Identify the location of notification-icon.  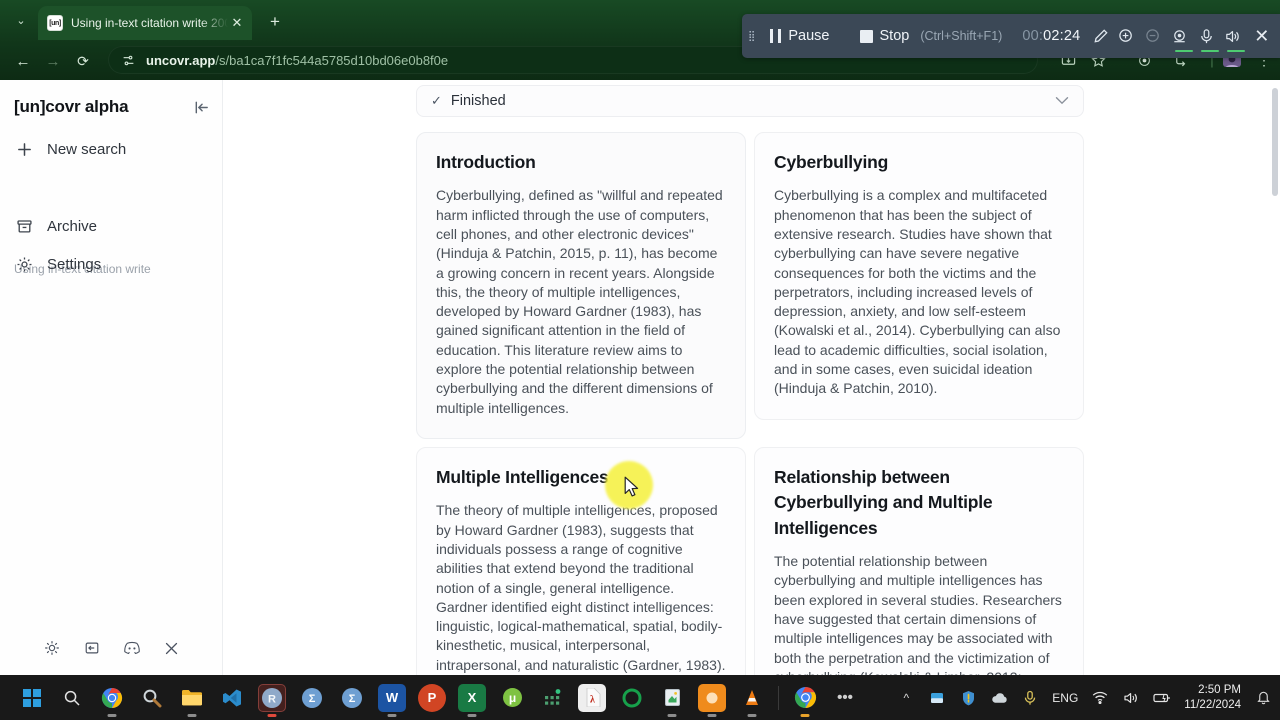
(1263, 698).